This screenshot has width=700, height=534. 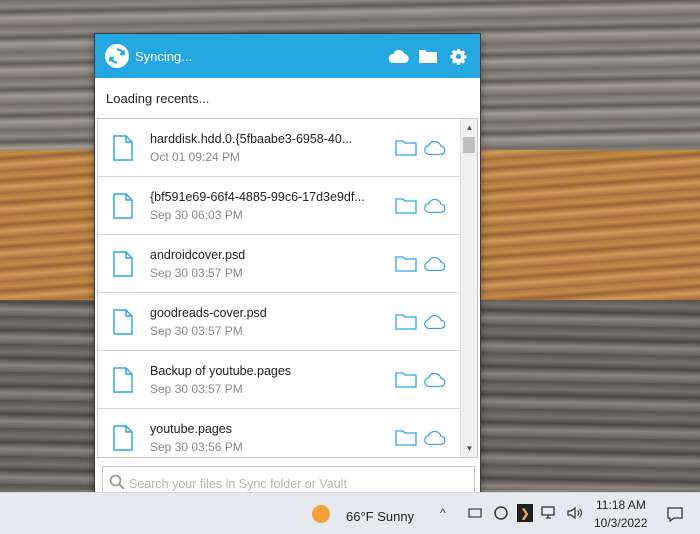 I want to click on file-name: goodreads-cover.psd, so click(x=208, y=312).